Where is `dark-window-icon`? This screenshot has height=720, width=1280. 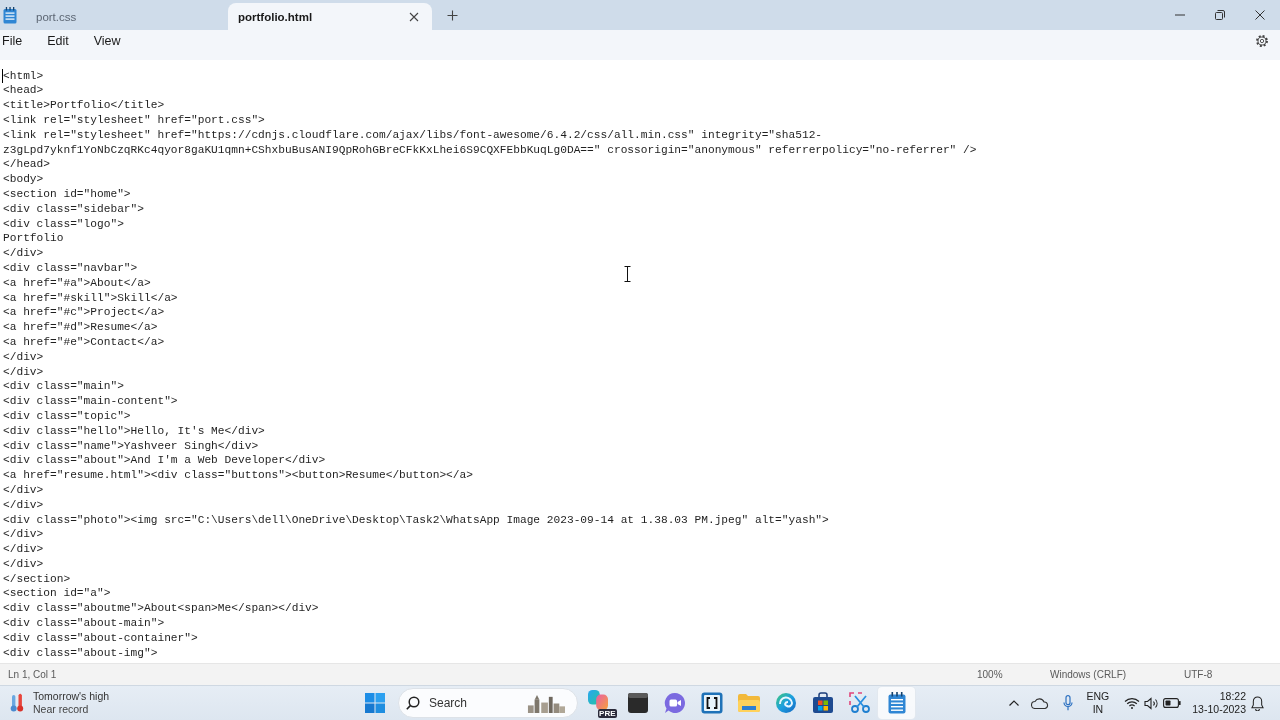 dark-window-icon is located at coordinates (637, 703).